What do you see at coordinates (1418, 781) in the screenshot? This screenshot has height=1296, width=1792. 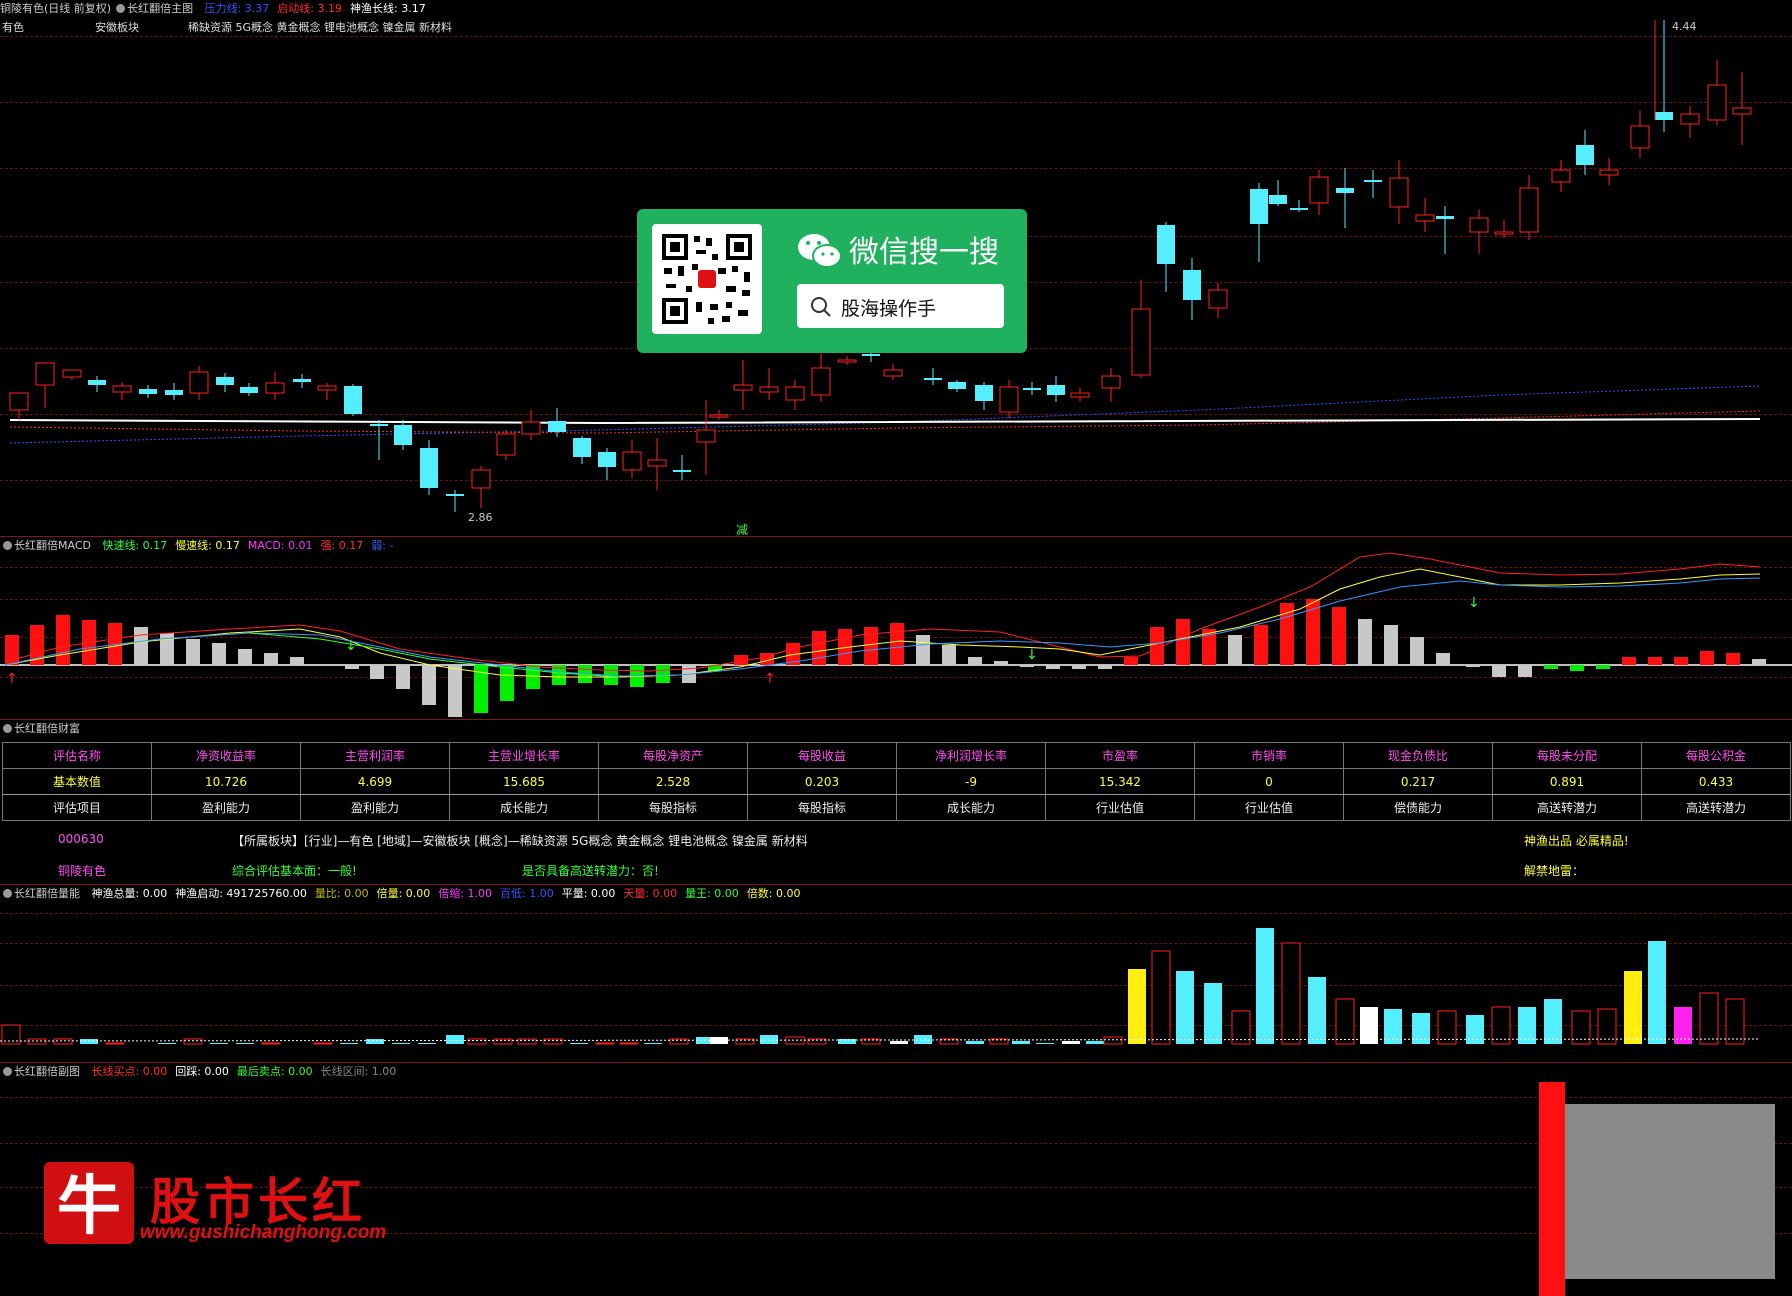 I see `finance-cell: 0.217` at bounding box center [1418, 781].